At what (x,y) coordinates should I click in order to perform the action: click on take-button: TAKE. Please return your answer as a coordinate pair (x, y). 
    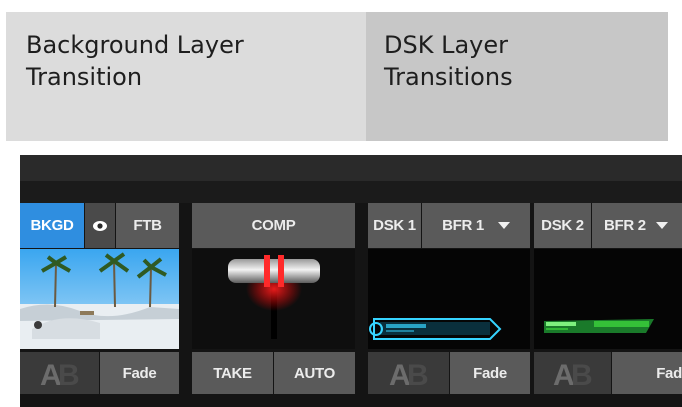
    Looking at the image, I should click on (232, 373).